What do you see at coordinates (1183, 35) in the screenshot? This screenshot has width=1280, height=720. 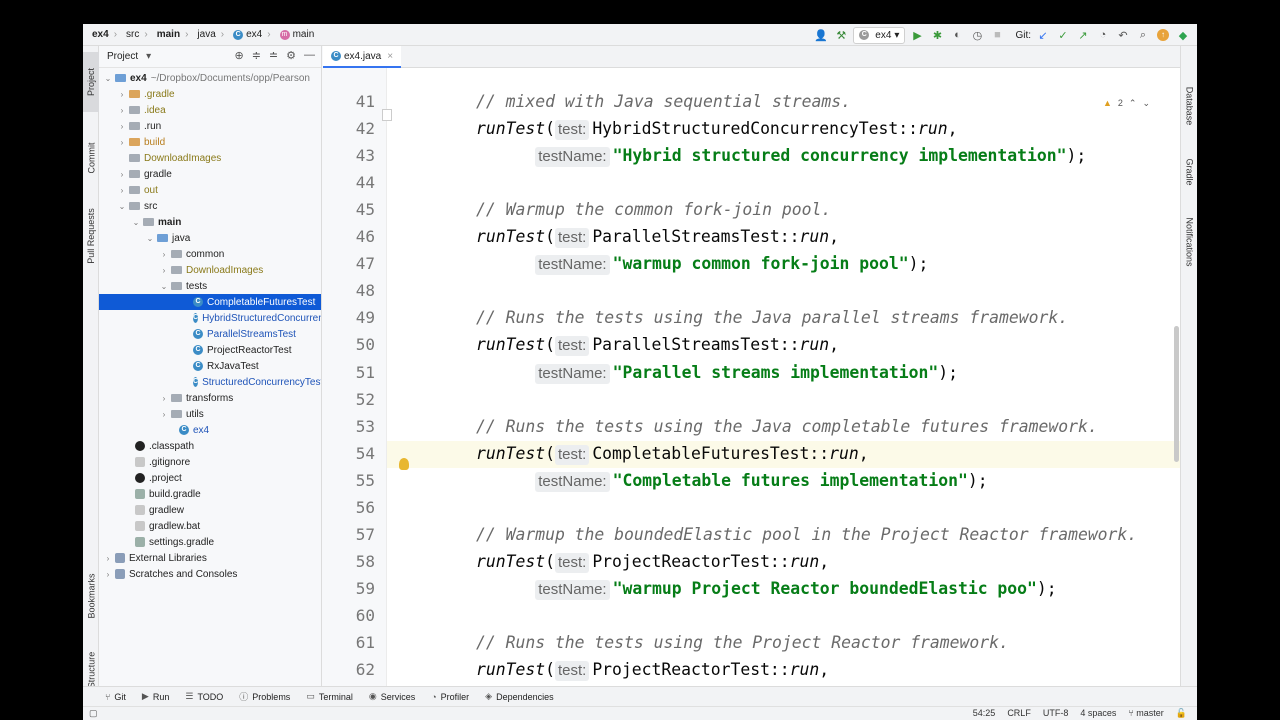 I see `ide-logo-icon: ◆` at bounding box center [1183, 35].